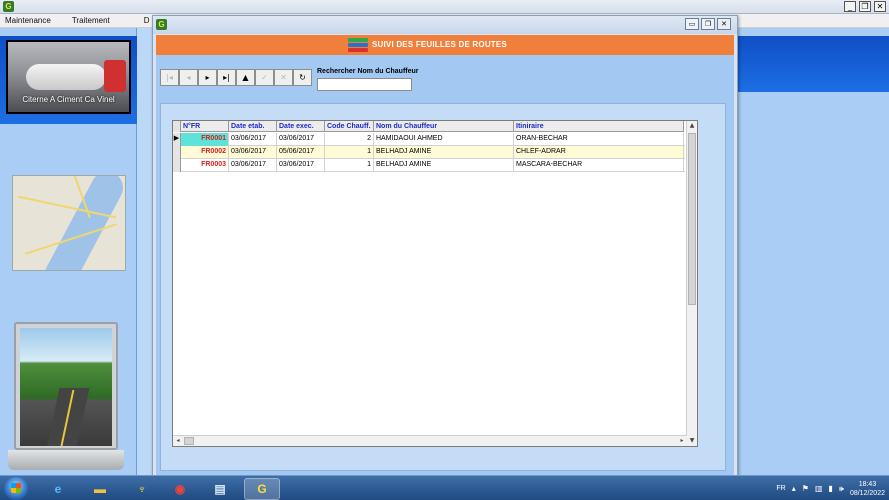 The image size is (889, 500). I want to click on file-explorer-icon: ▬, so click(100, 489).